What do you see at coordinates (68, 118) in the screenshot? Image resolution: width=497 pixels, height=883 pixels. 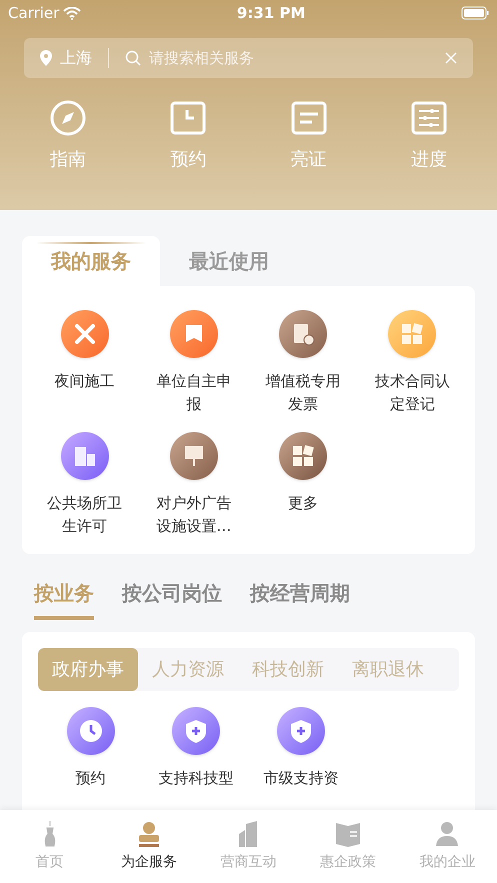 I see `compass-icon` at bounding box center [68, 118].